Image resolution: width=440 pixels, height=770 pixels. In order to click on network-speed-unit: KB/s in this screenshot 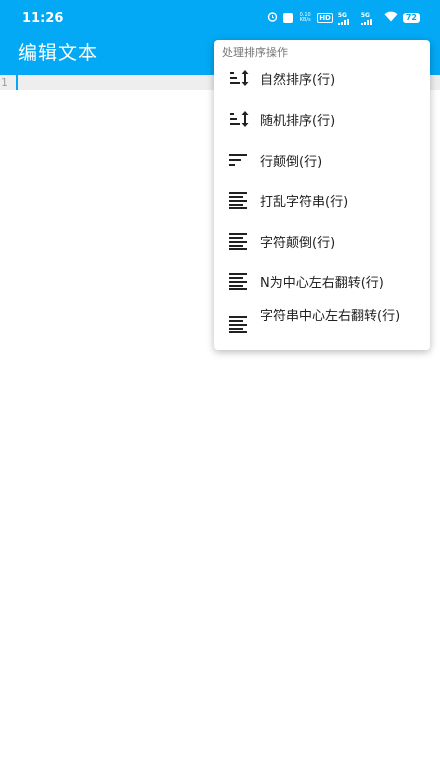, I will do `click(305, 20)`.